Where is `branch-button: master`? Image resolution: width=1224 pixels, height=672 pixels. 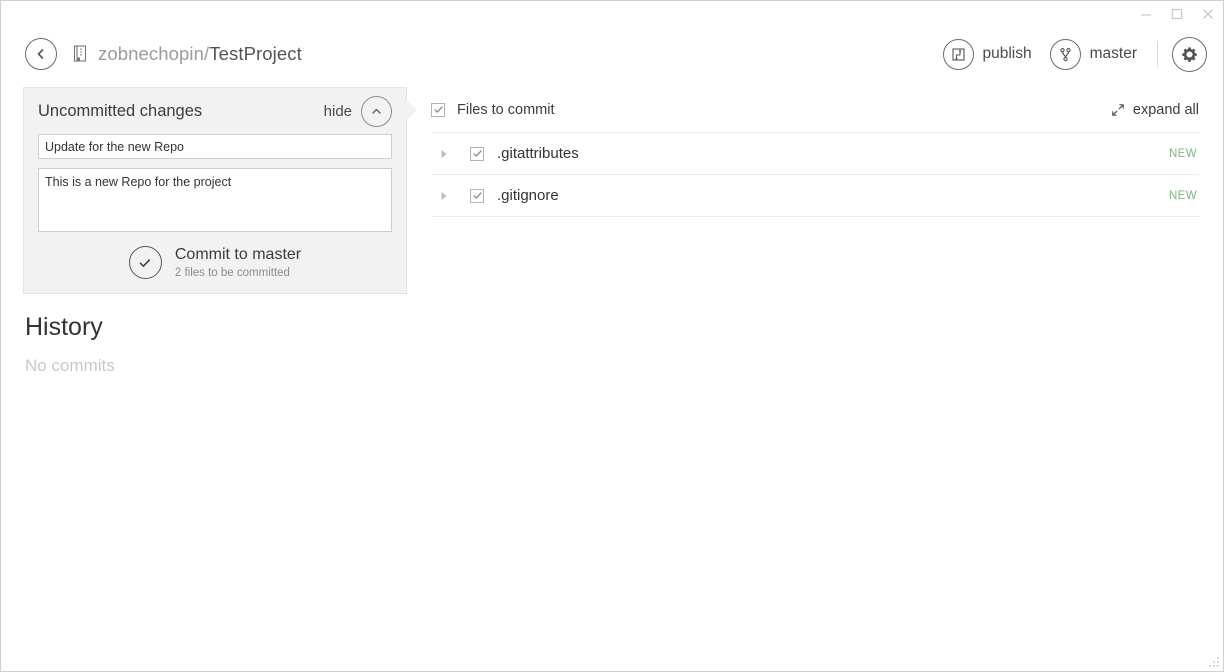
branch-button: master is located at coordinates (1093, 54).